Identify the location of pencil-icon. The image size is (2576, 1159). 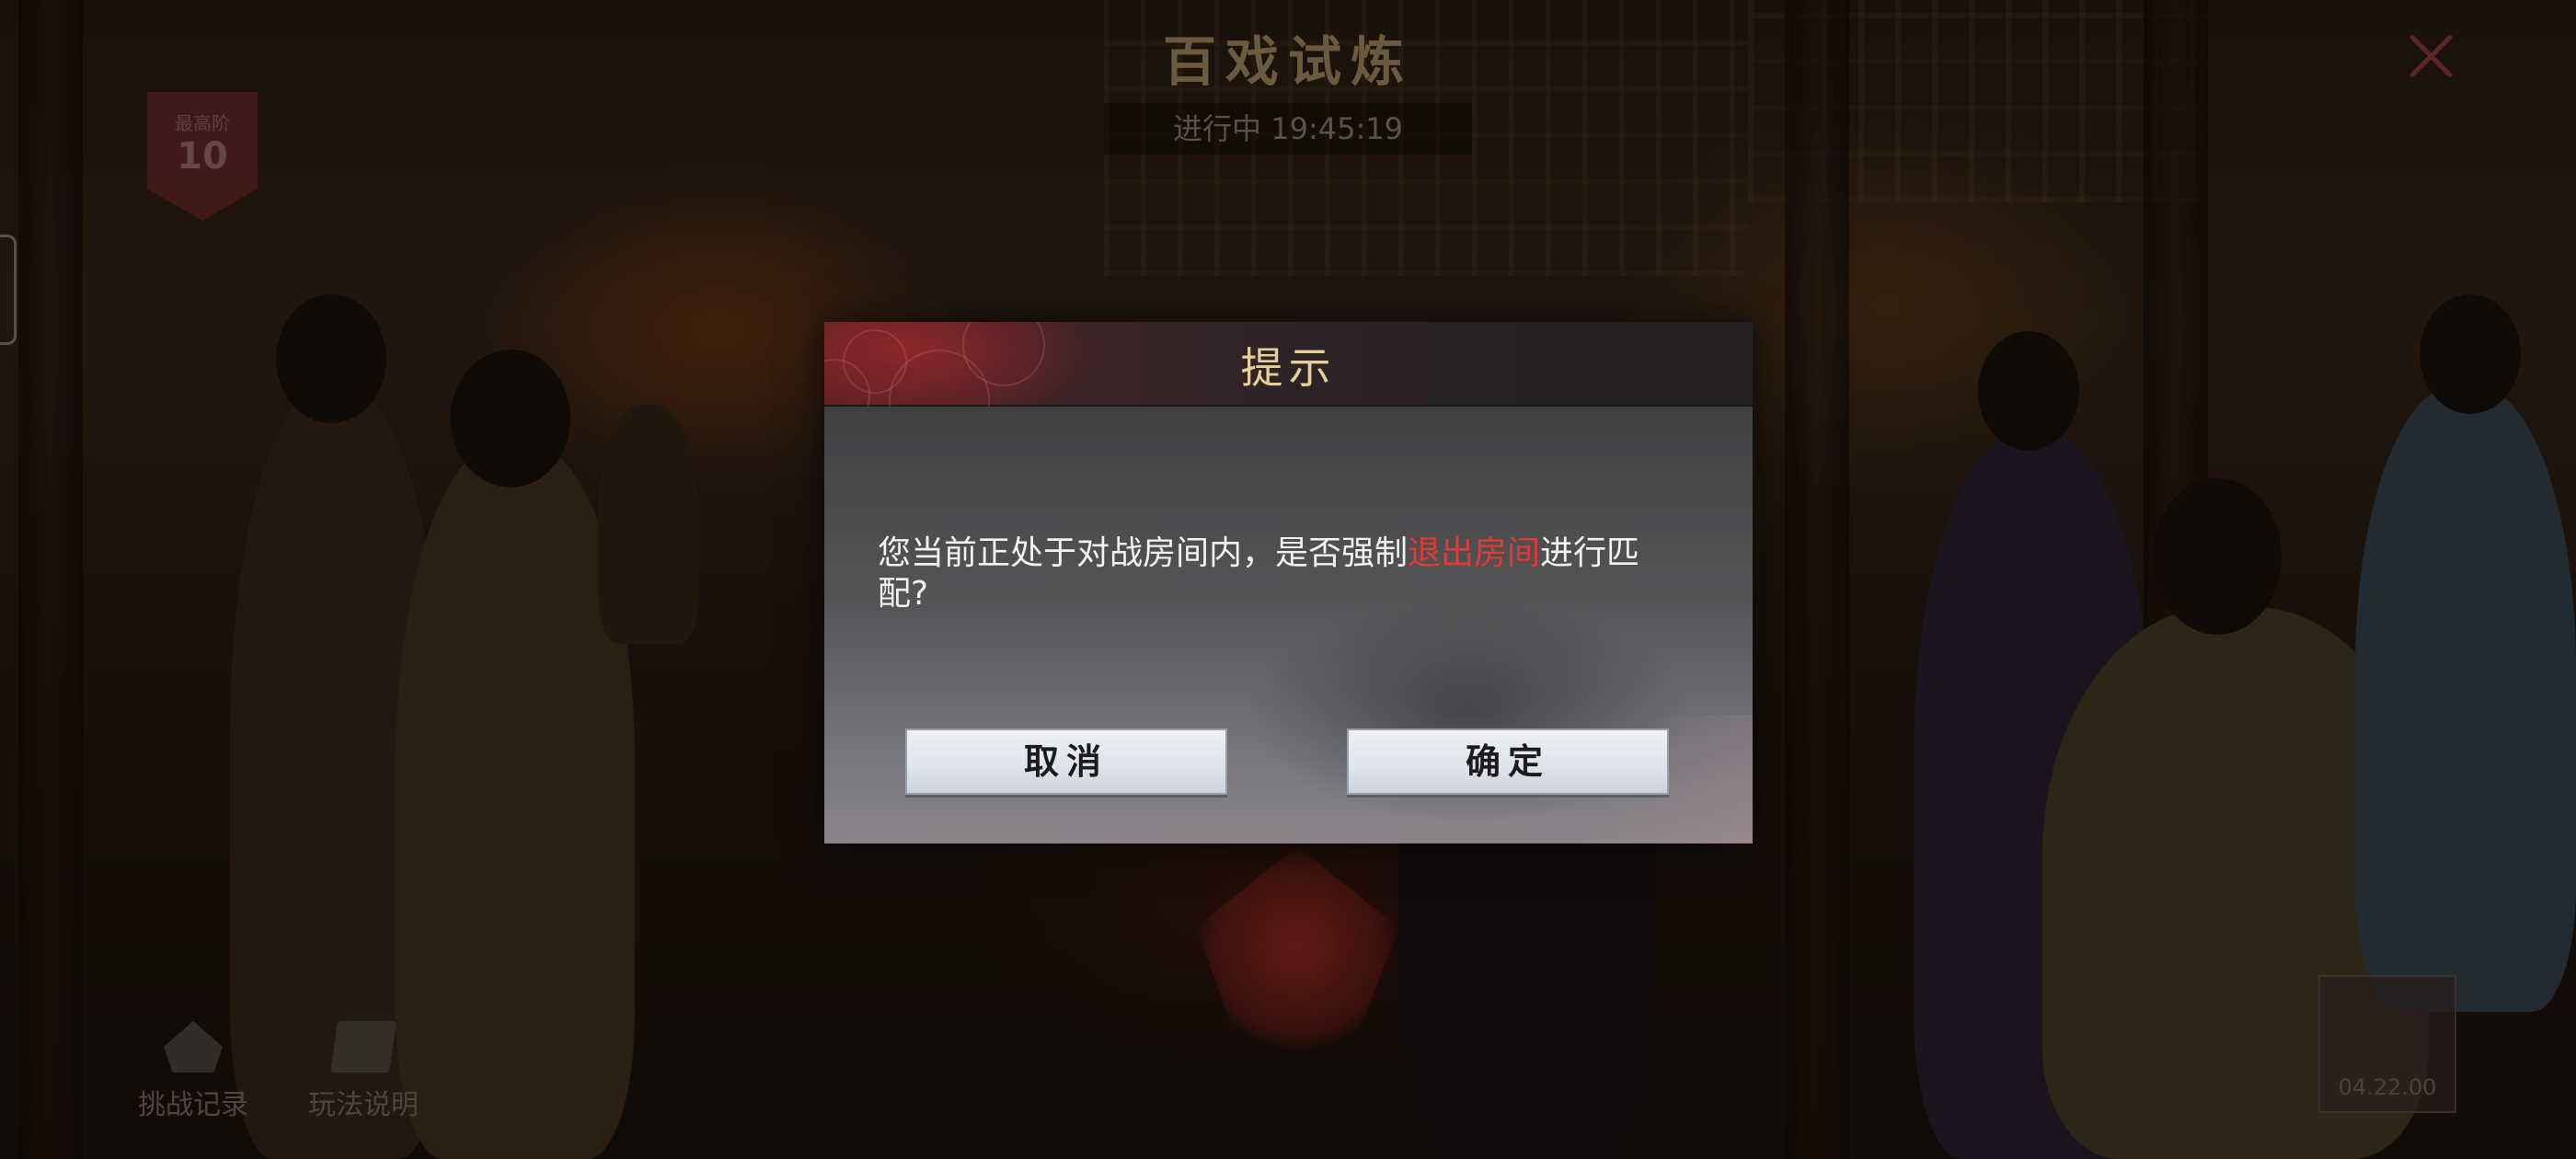
(193, 1047).